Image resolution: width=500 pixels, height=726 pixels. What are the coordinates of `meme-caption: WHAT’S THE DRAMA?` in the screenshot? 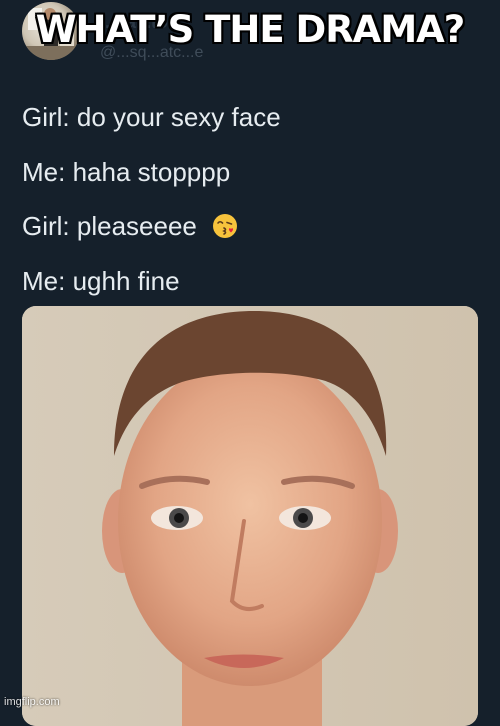 It's located at (250, 29).